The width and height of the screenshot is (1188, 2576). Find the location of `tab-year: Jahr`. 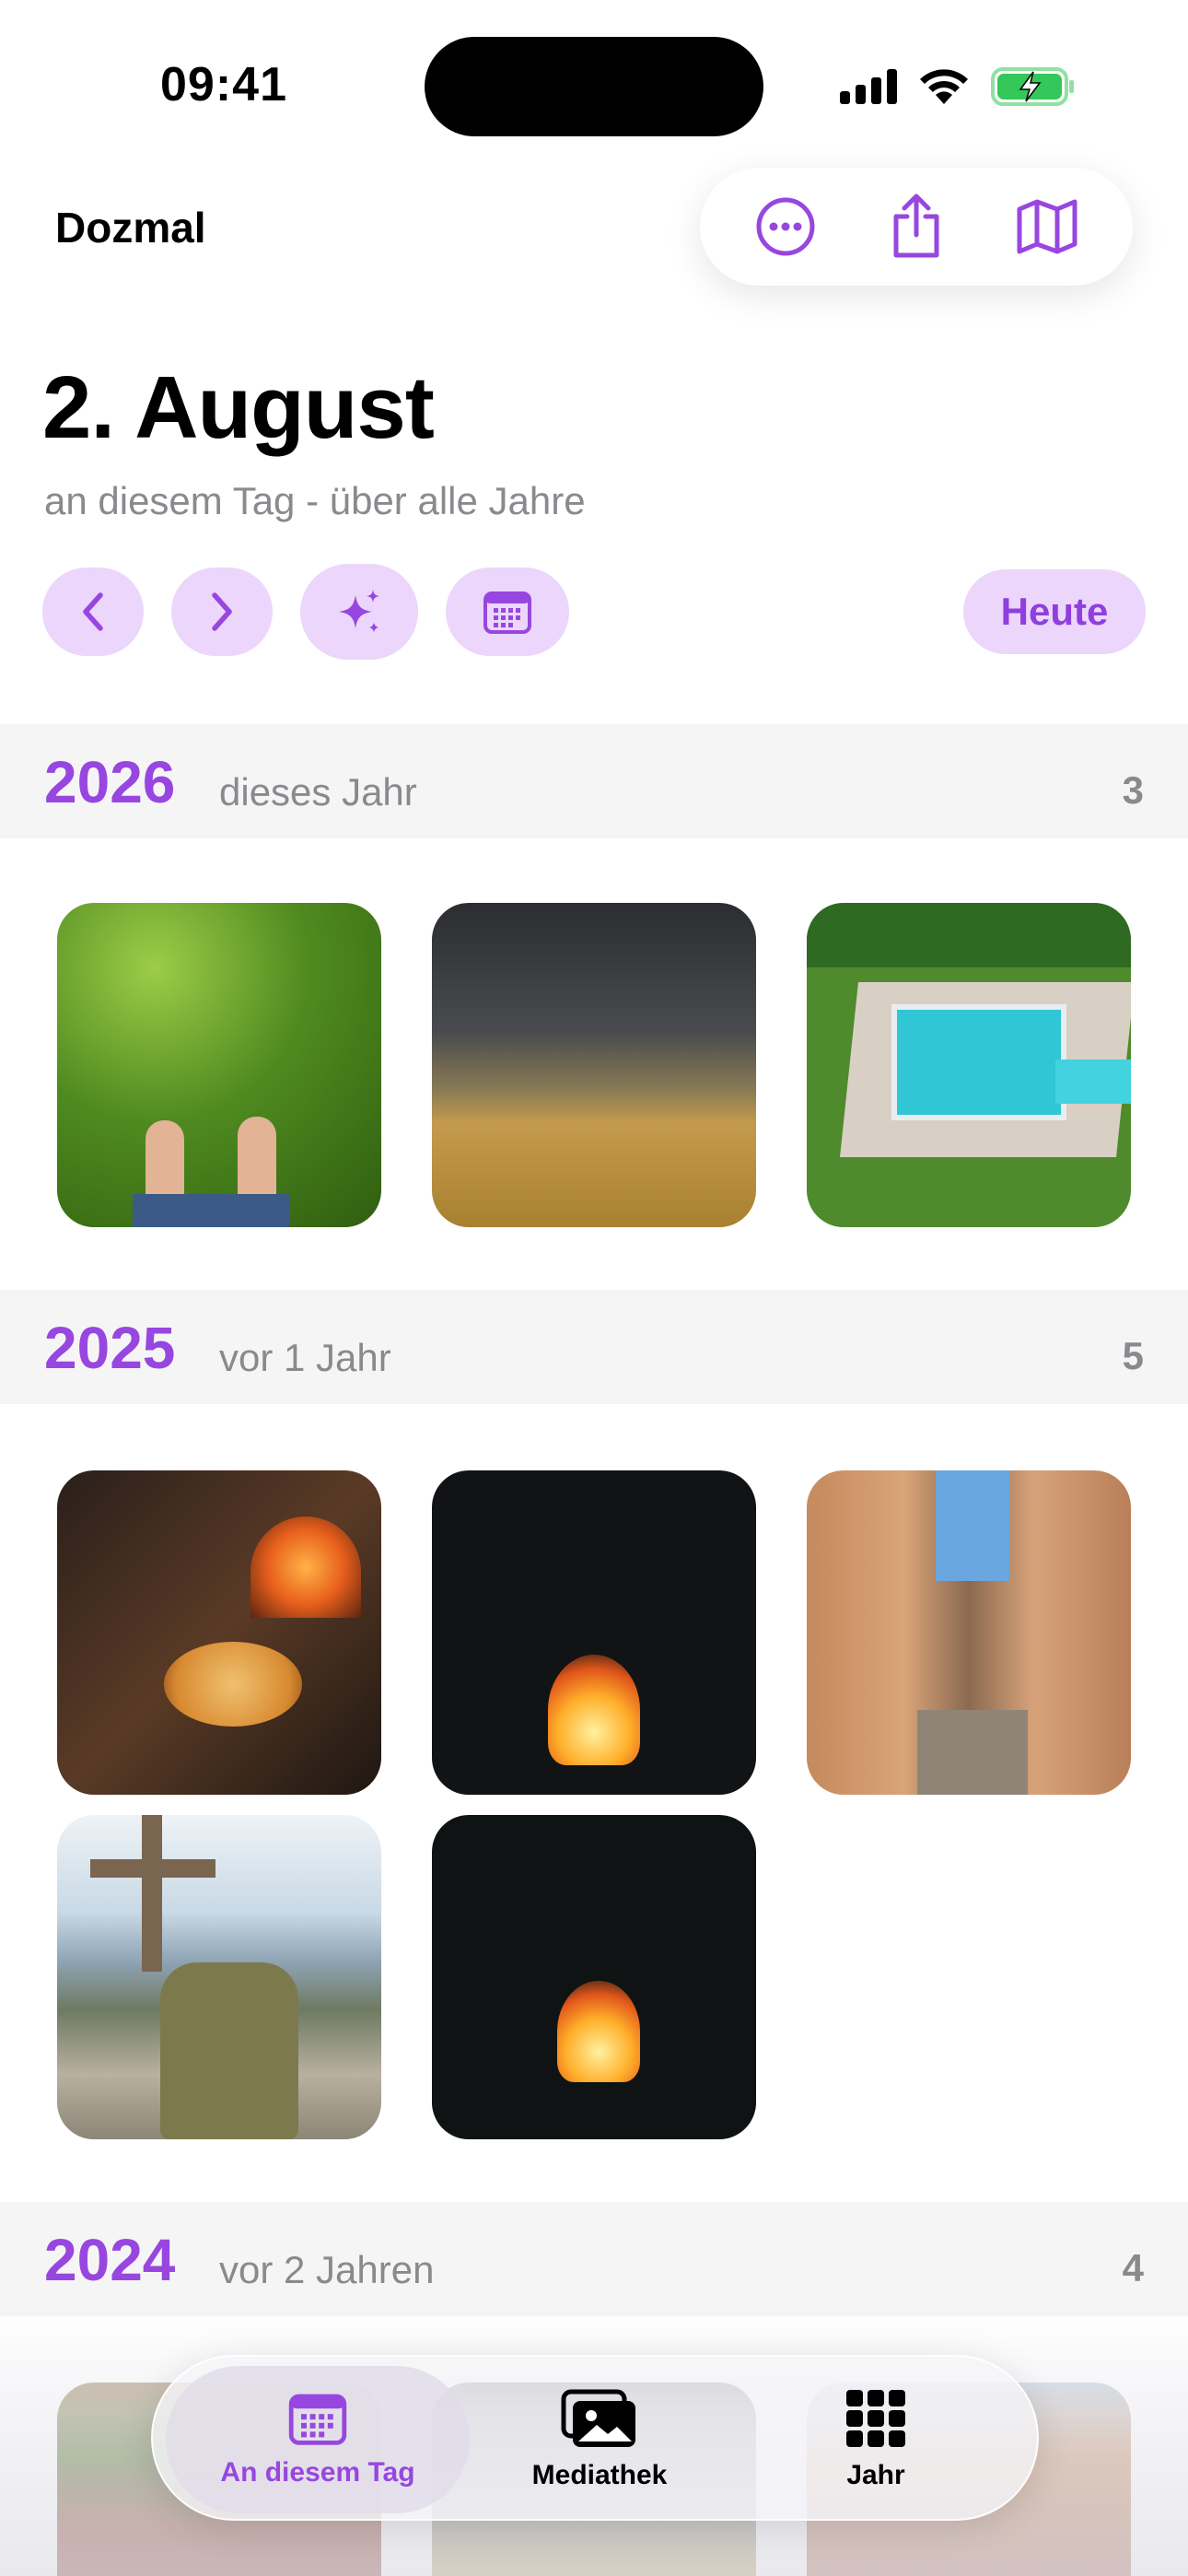

tab-year: Jahr is located at coordinates (876, 2439).